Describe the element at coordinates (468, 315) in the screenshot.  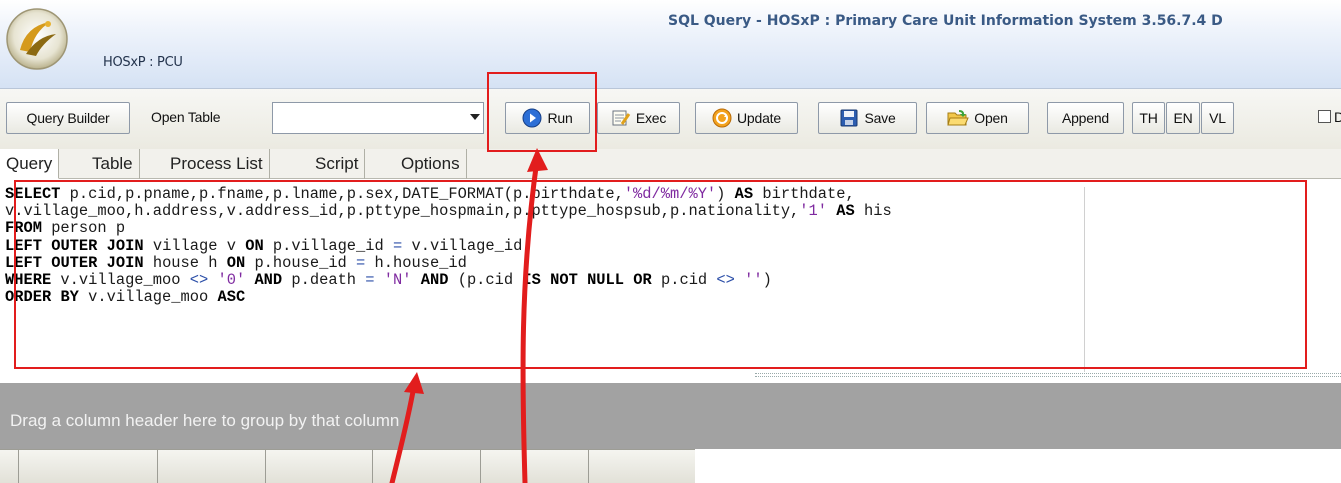
I see `annotation-arrows` at that location.